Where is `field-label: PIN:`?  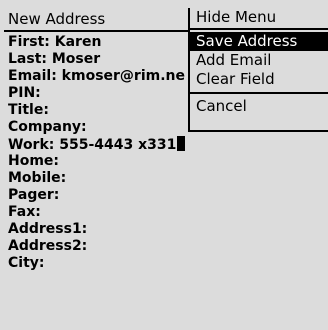 field-label: PIN: is located at coordinates (24, 93).